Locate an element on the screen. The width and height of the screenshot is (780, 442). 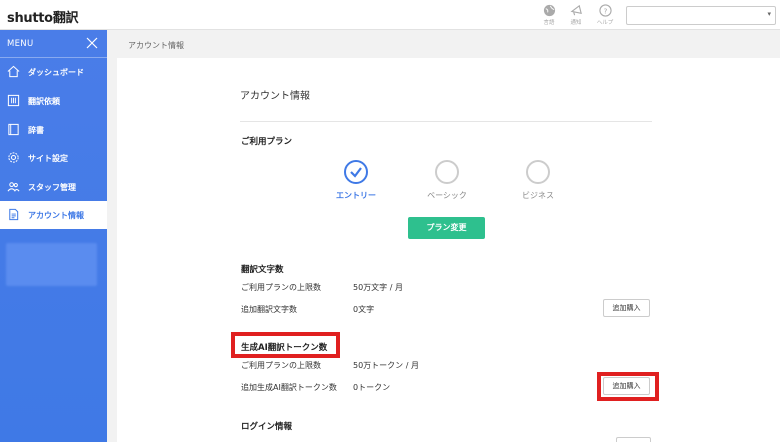
page-title: アカウント情報 is located at coordinates (275, 96).